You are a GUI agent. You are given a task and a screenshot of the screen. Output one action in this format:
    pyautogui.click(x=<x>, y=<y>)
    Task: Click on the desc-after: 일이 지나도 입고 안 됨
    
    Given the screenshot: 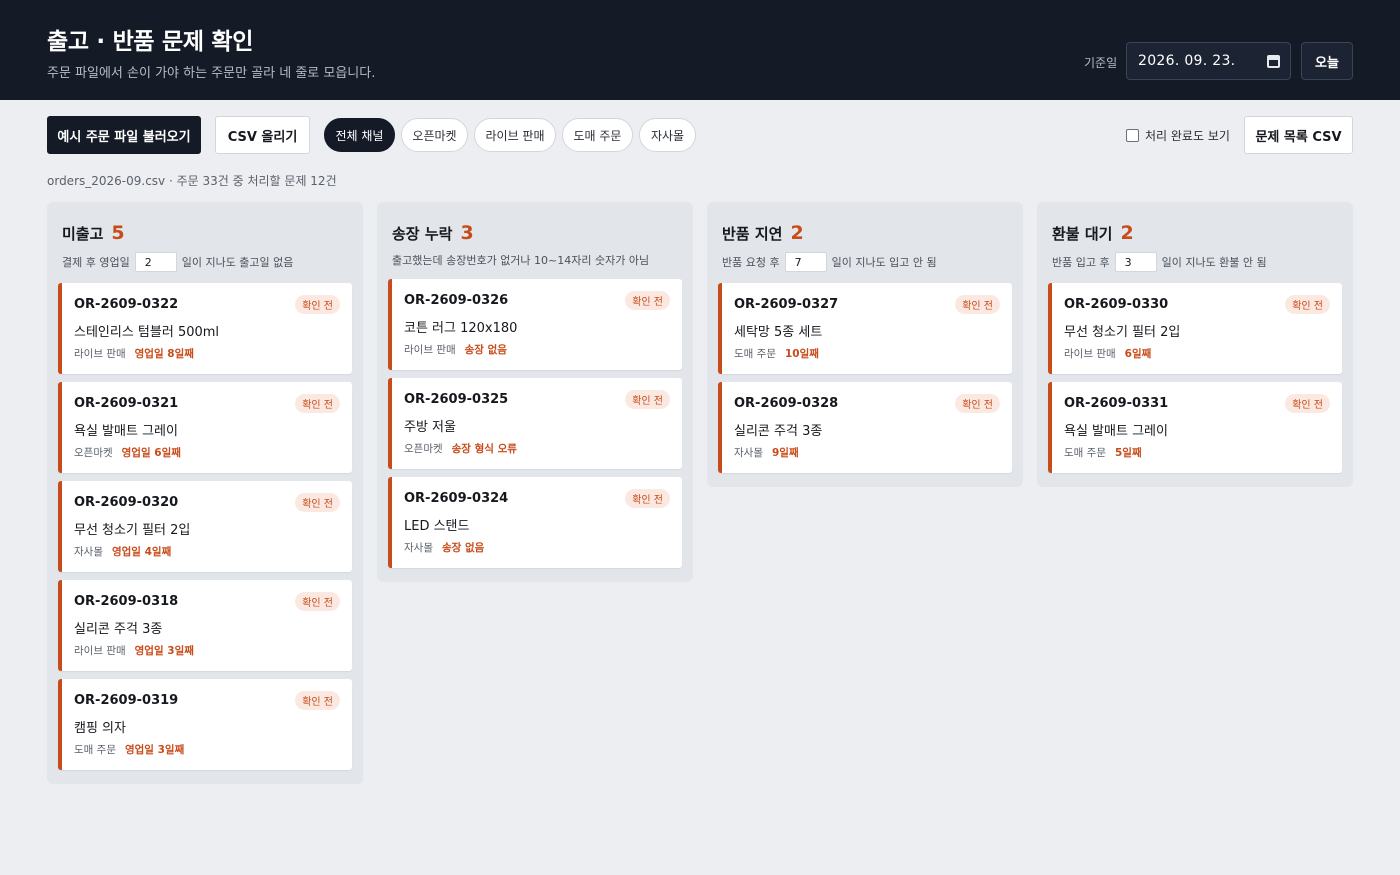 What is the action you would take?
    pyautogui.click(x=884, y=262)
    